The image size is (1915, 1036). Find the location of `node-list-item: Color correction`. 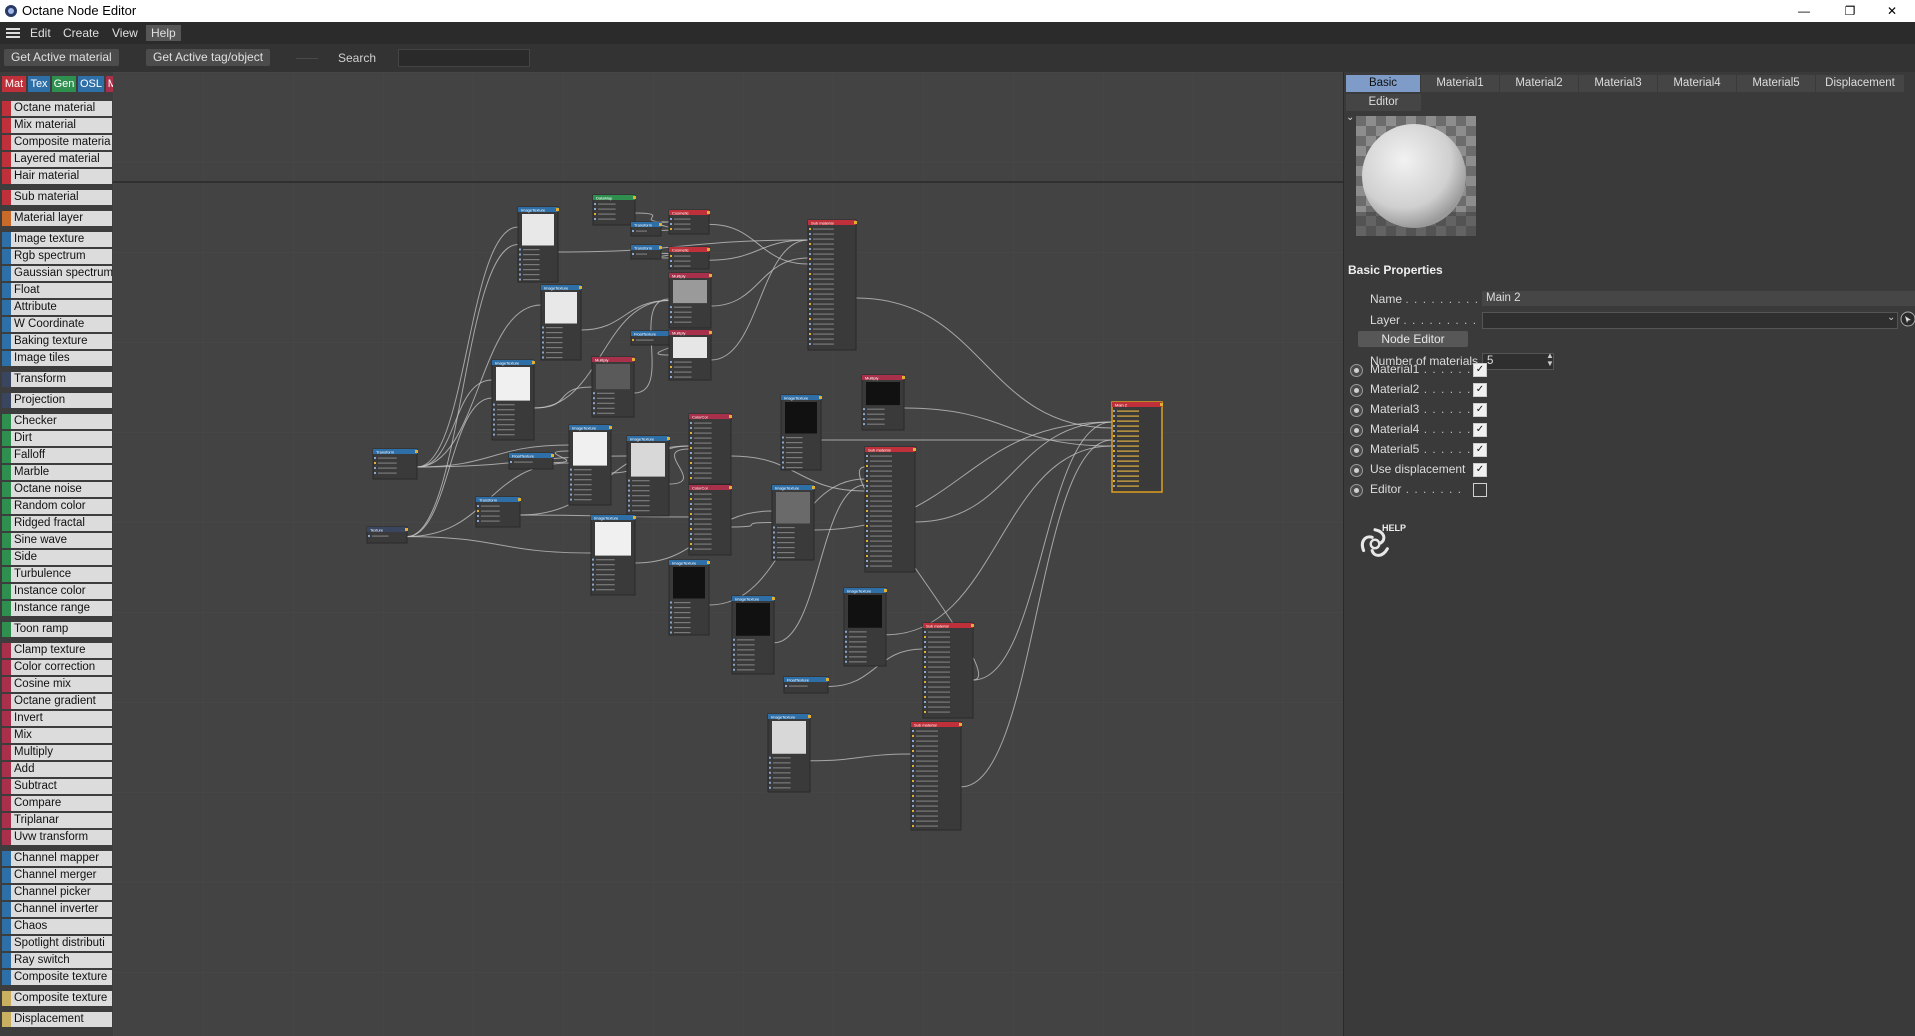

node-list-item: Color correction is located at coordinates (57, 667).